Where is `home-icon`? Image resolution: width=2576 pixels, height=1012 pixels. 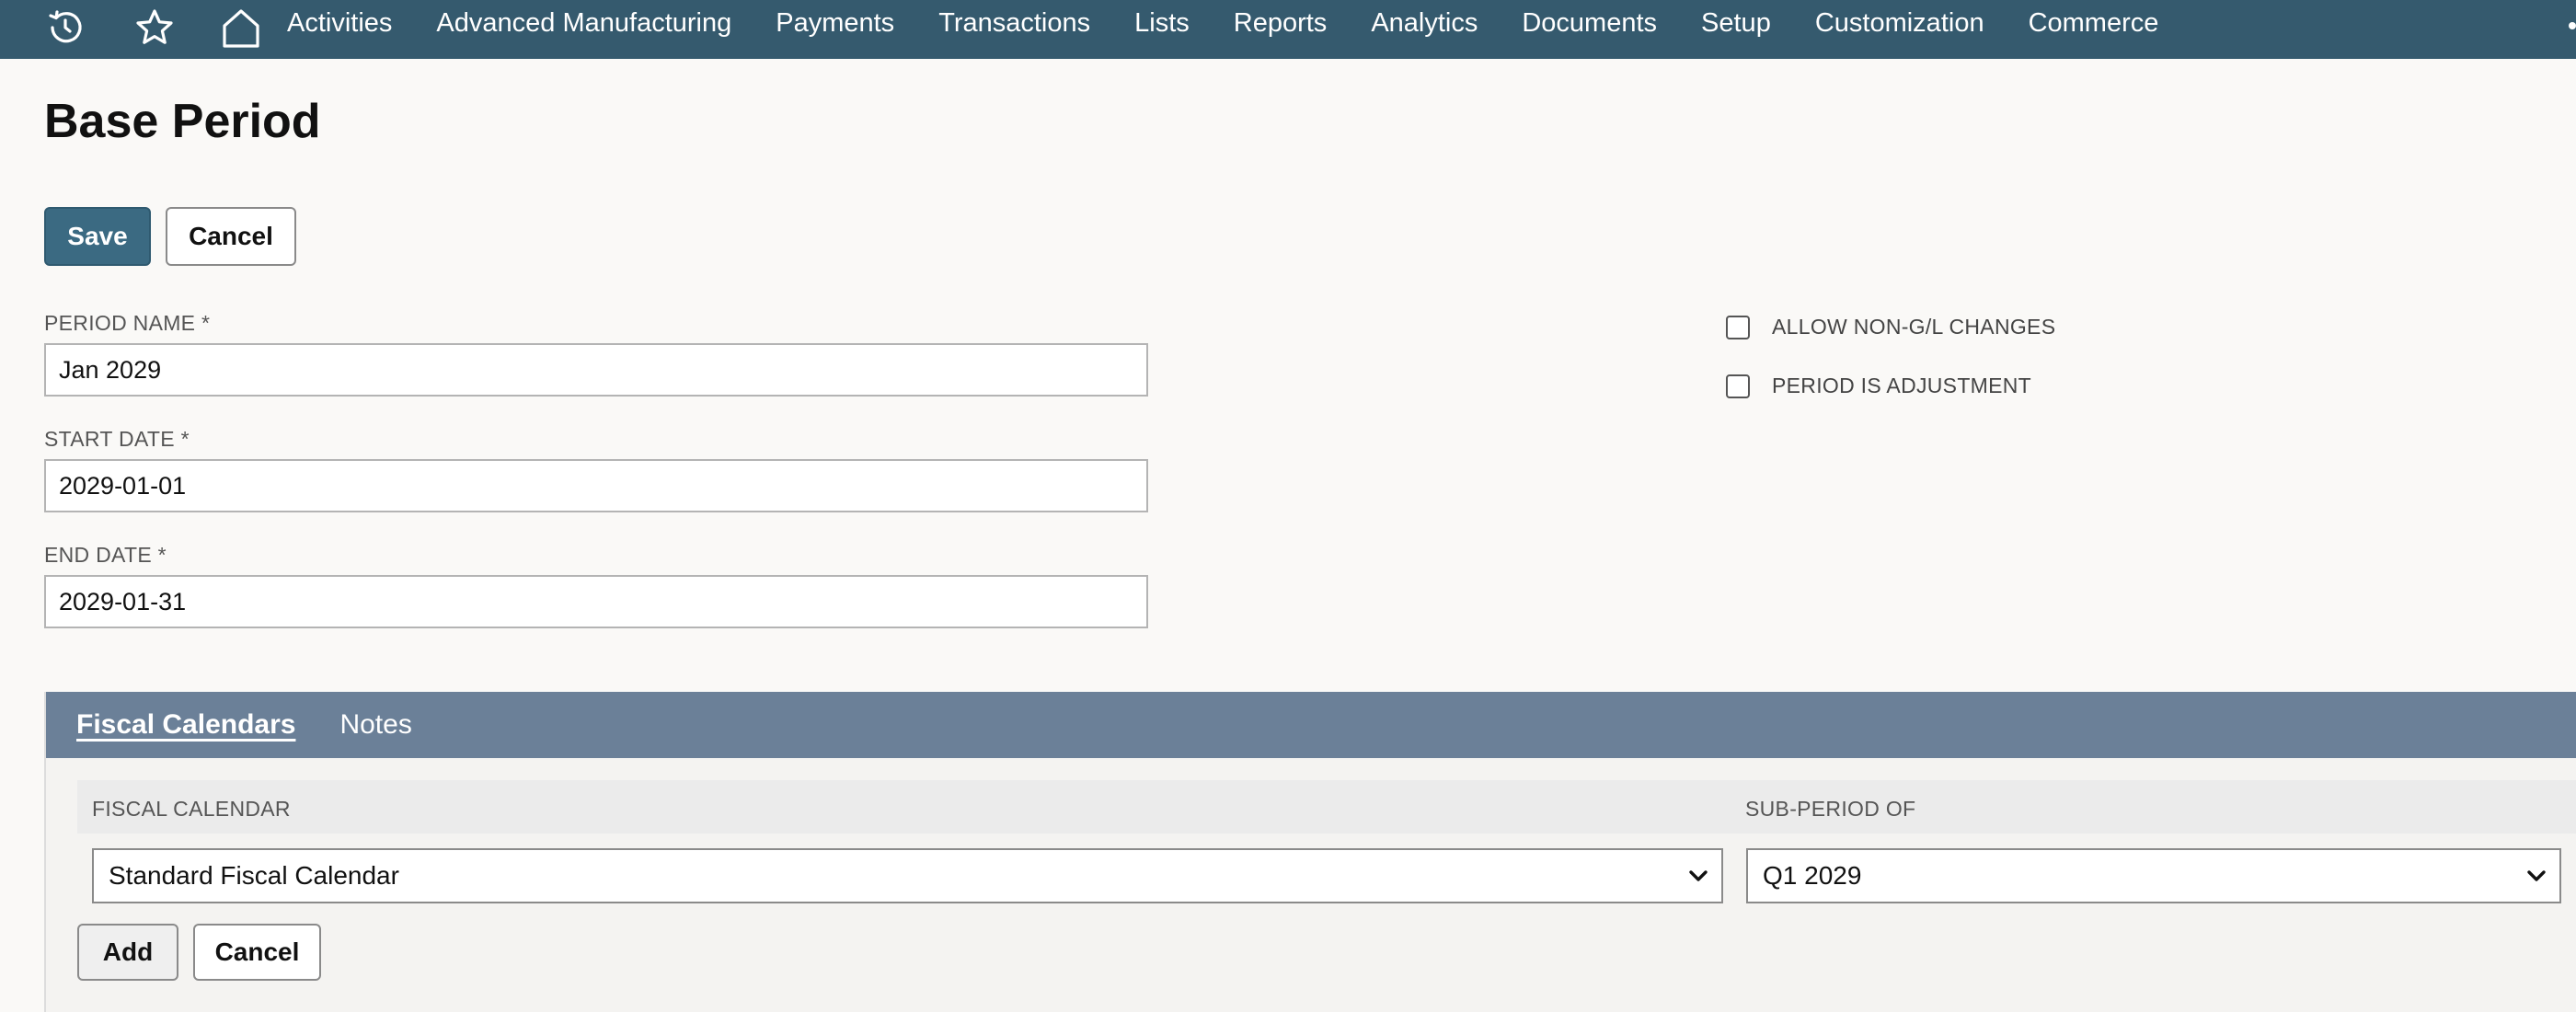 home-icon is located at coordinates (241, 28).